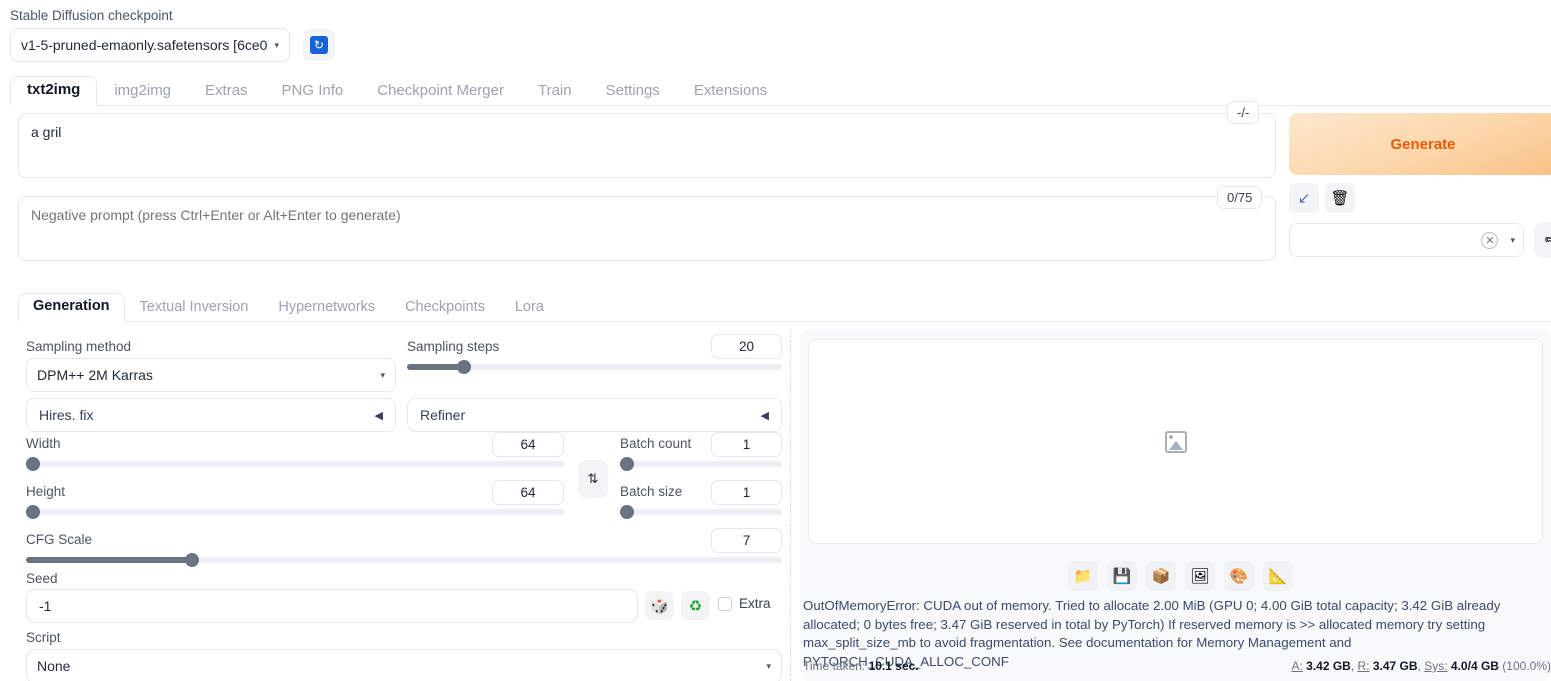 This screenshot has height=681, width=1551. I want to click on picture-icon: 🖼, so click(1200, 576).